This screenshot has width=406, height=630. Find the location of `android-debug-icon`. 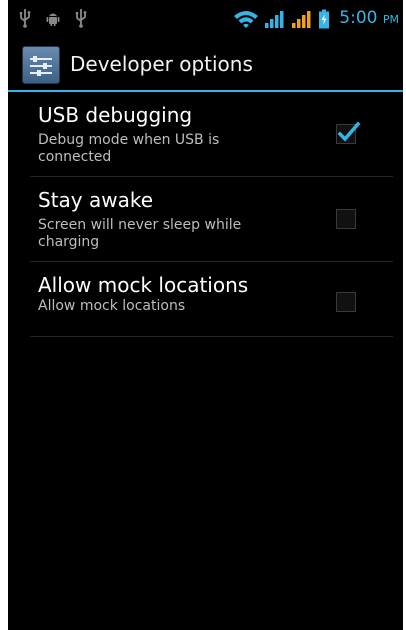

android-debug-icon is located at coordinates (53, 19).